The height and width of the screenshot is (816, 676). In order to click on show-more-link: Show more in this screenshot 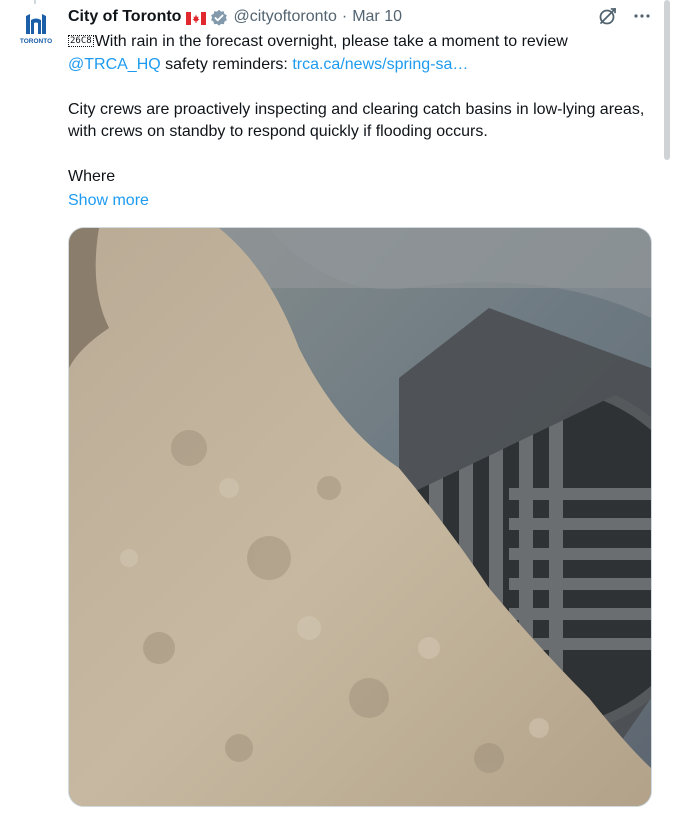, I will do `click(363, 200)`.